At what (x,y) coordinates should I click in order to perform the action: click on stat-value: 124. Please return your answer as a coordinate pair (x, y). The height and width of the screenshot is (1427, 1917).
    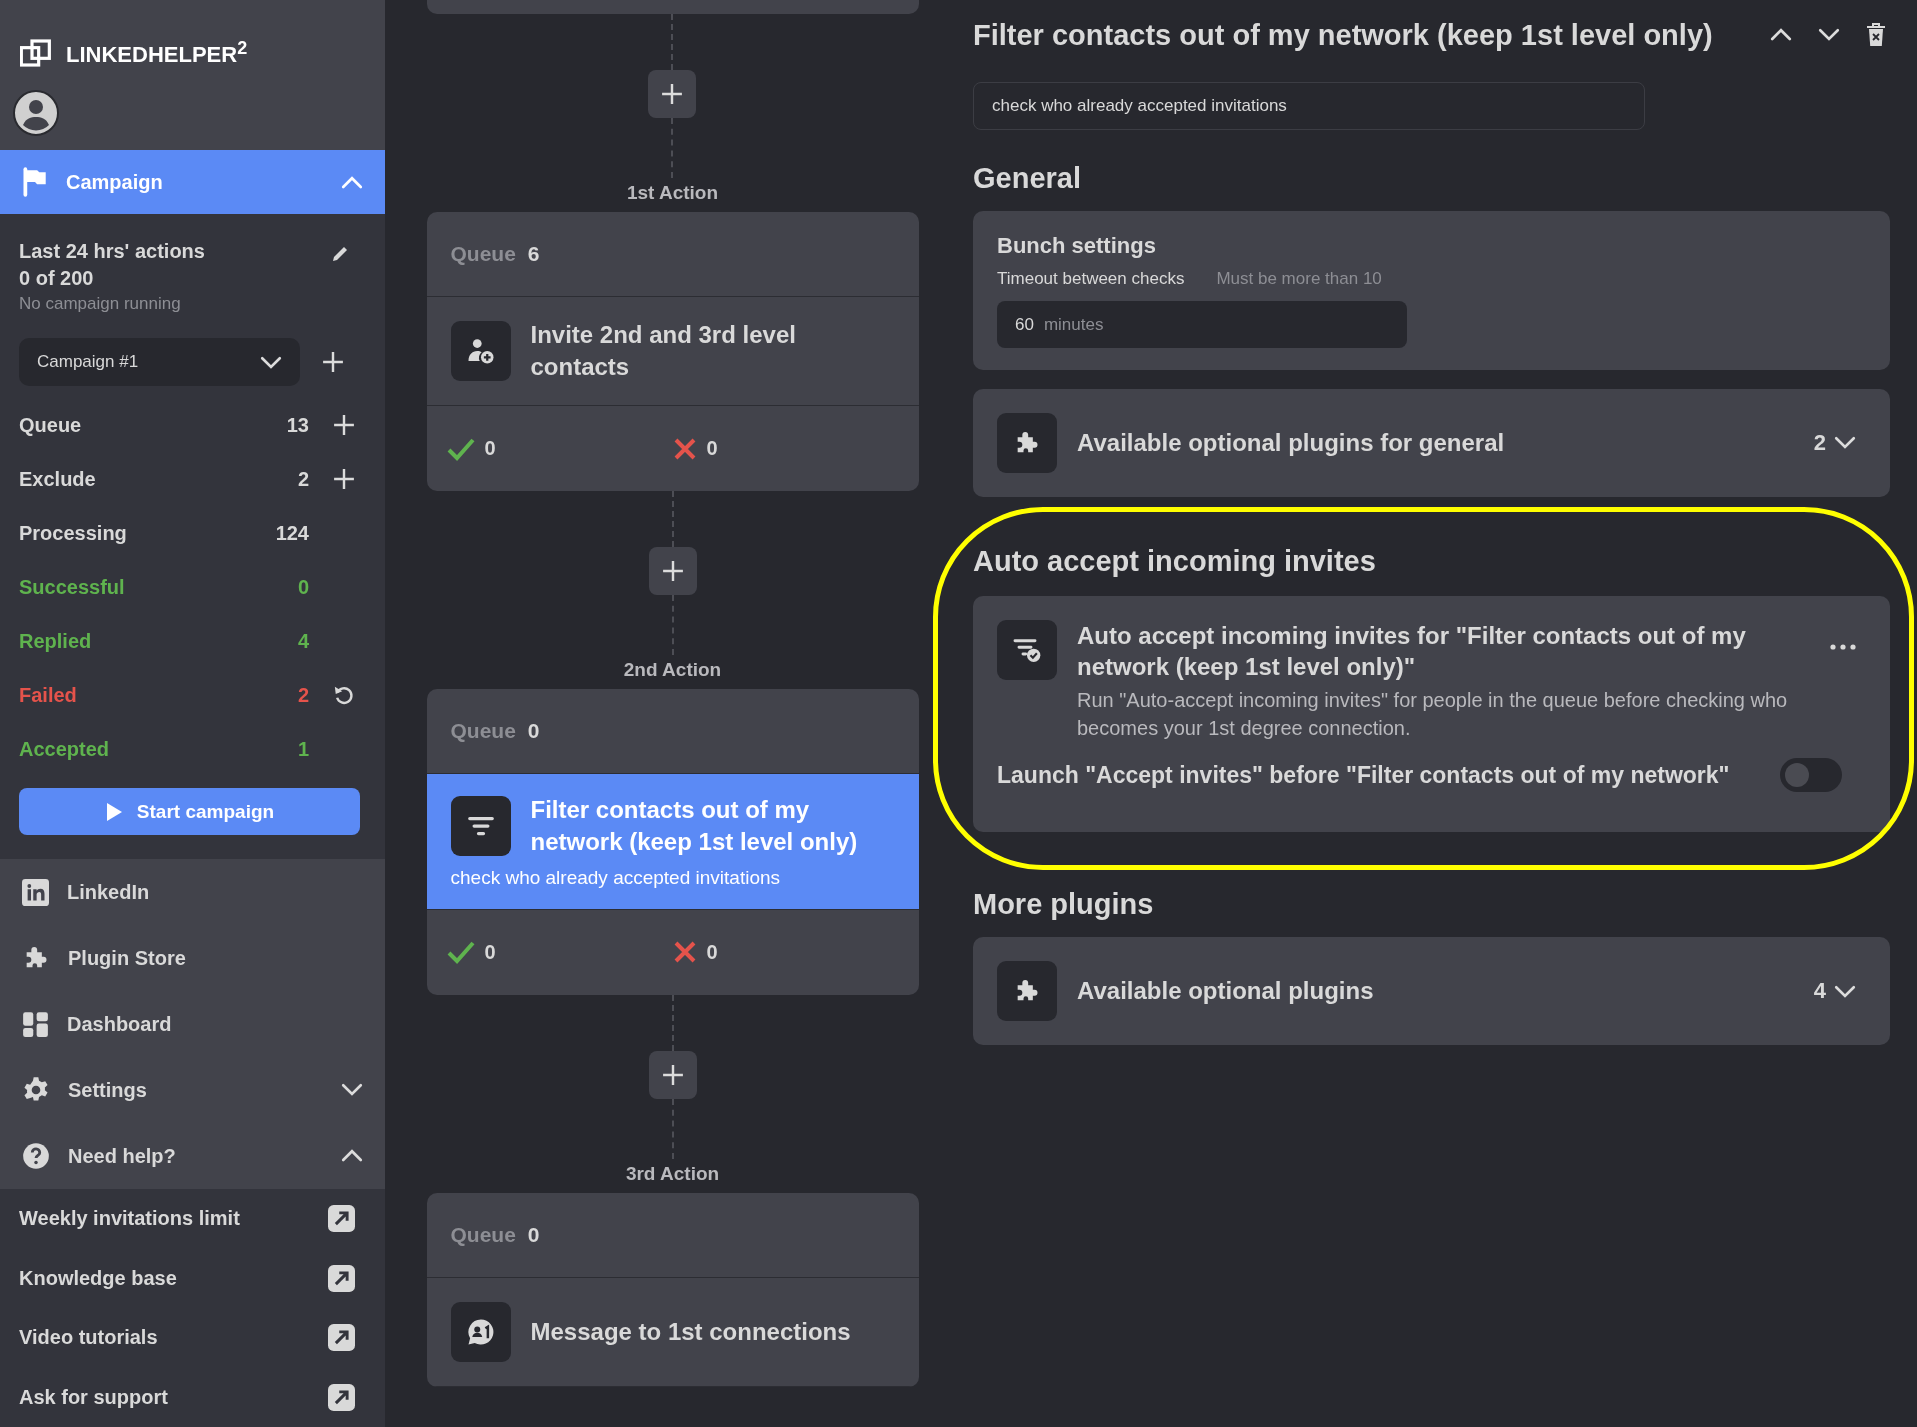
    Looking at the image, I should click on (291, 533).